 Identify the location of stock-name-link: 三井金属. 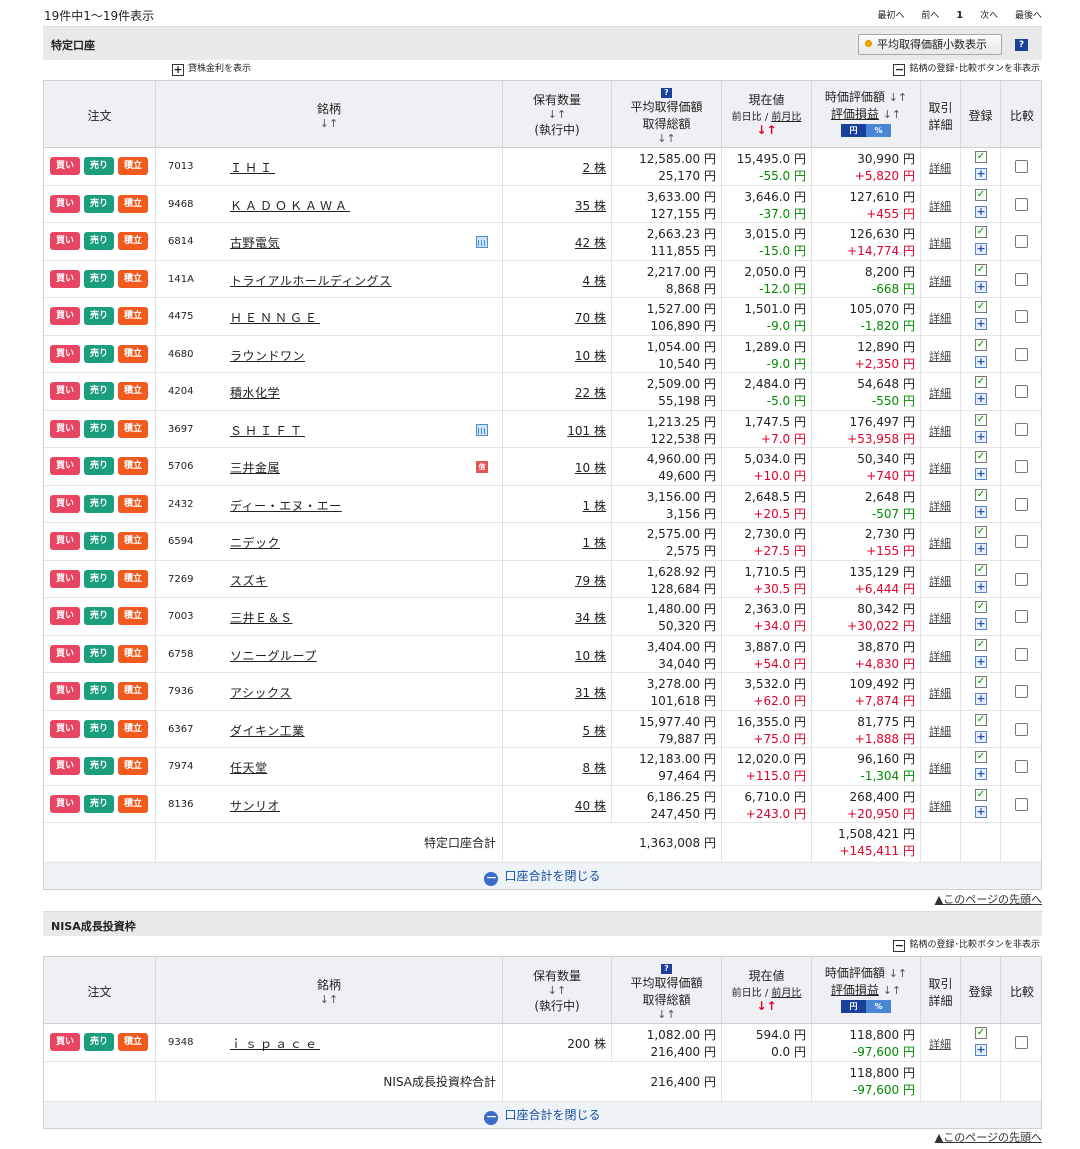
(255, 467).